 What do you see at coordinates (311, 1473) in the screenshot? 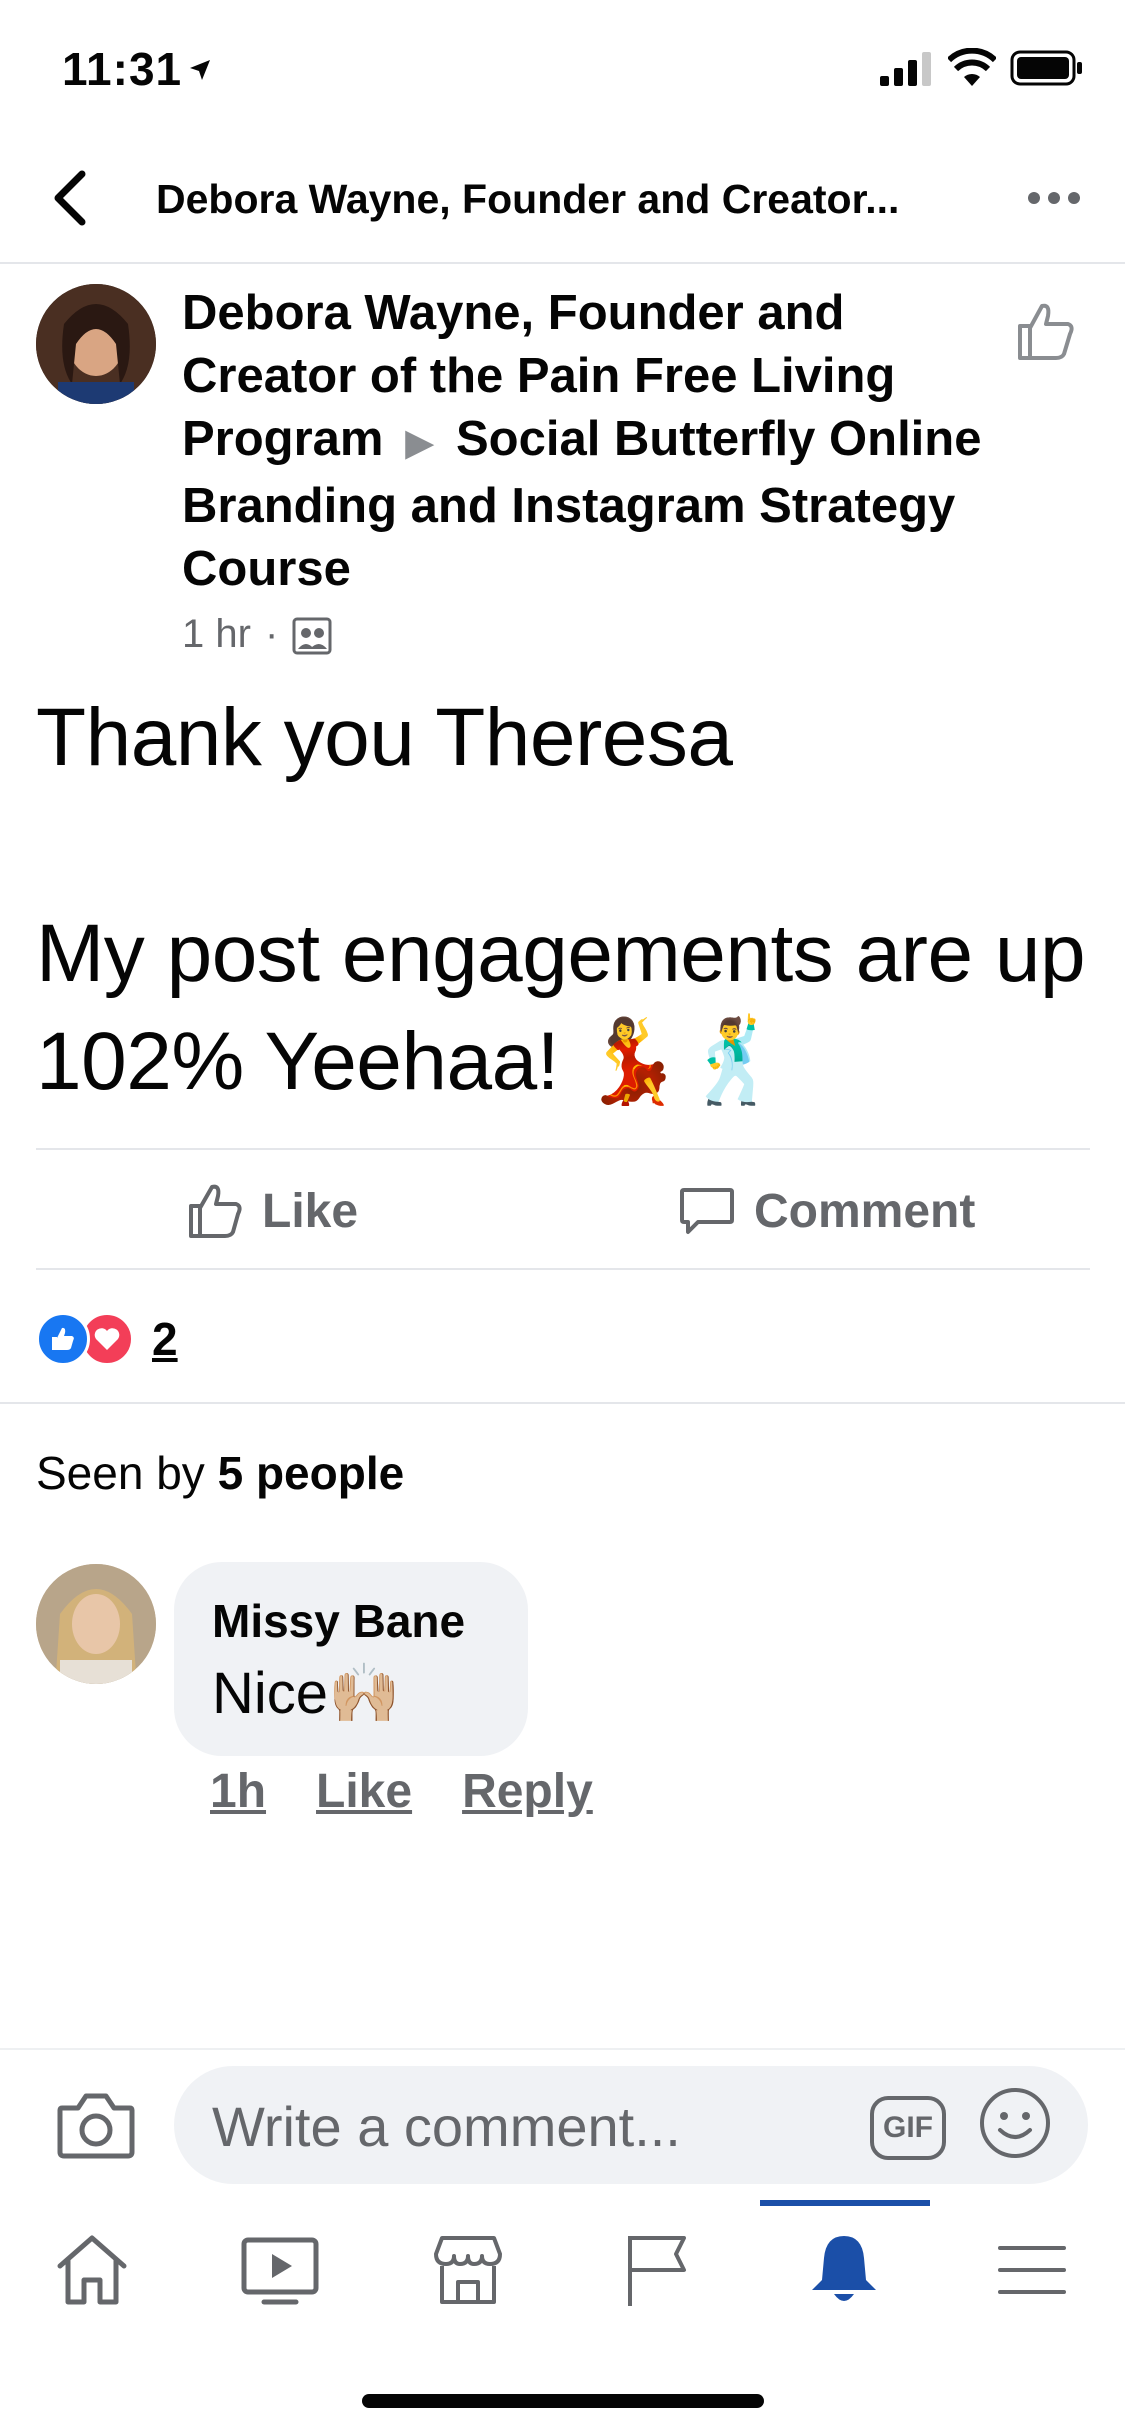
I see `seen-count: 5 people` at bounding box center [311, 1473].